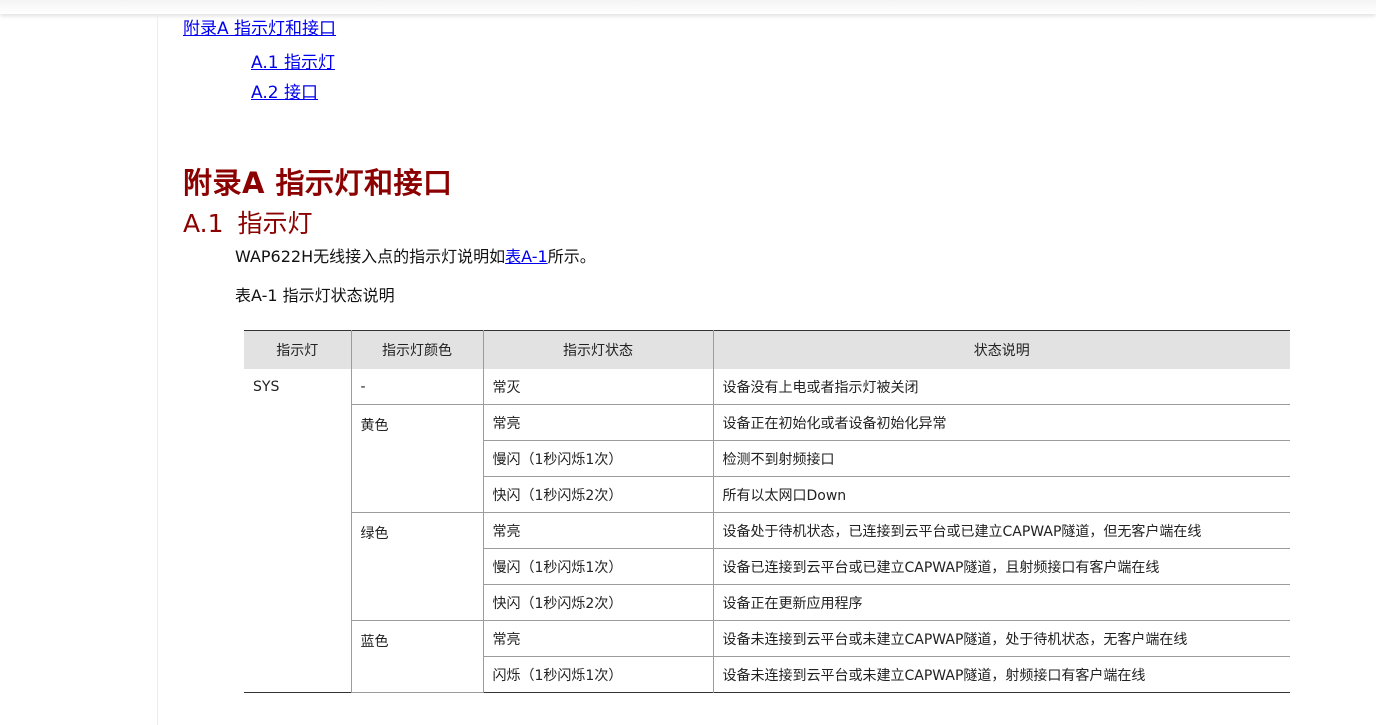  What do you see at coordinates (1001, 349) in the screenshot?
I see `header-description: 状态说明` at bounding box center [1001, 349].